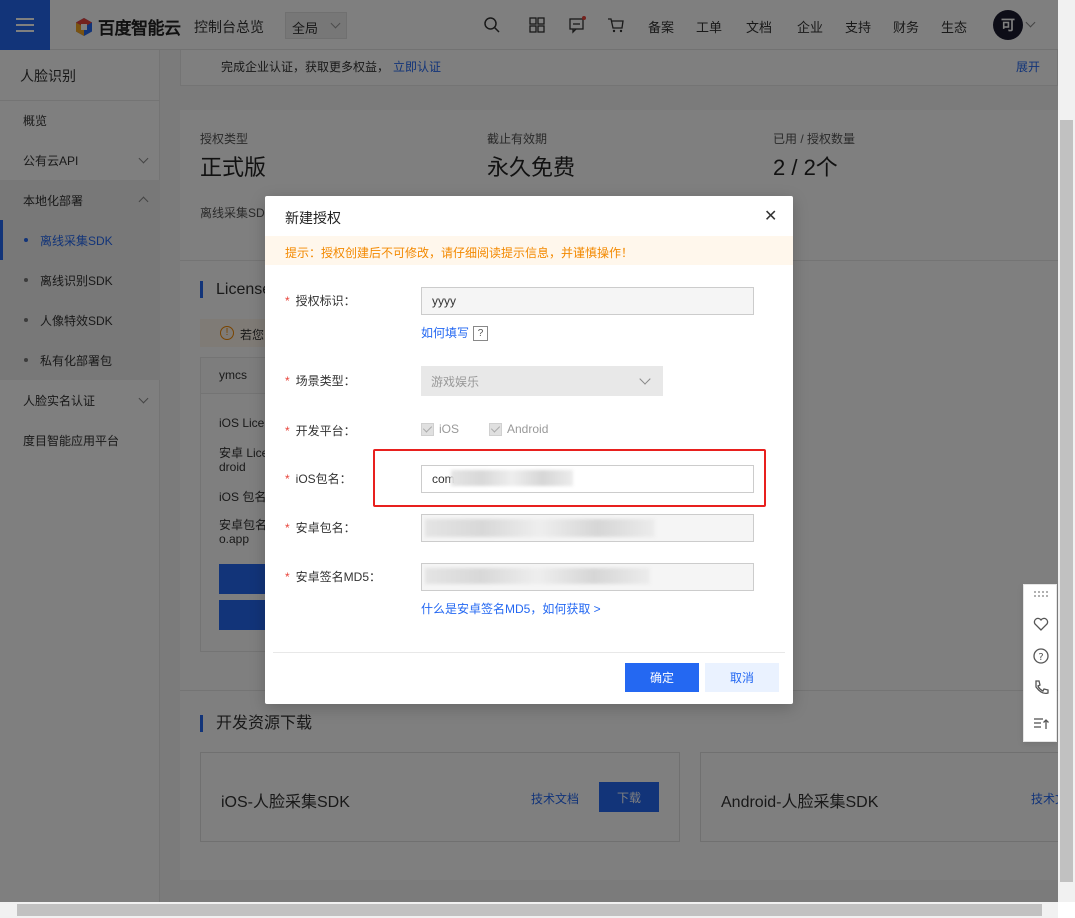 Image resolution: width=1075 pixels, height=918 pixels. I want to click on floating-toolbar: ?, so click(1040, 663).